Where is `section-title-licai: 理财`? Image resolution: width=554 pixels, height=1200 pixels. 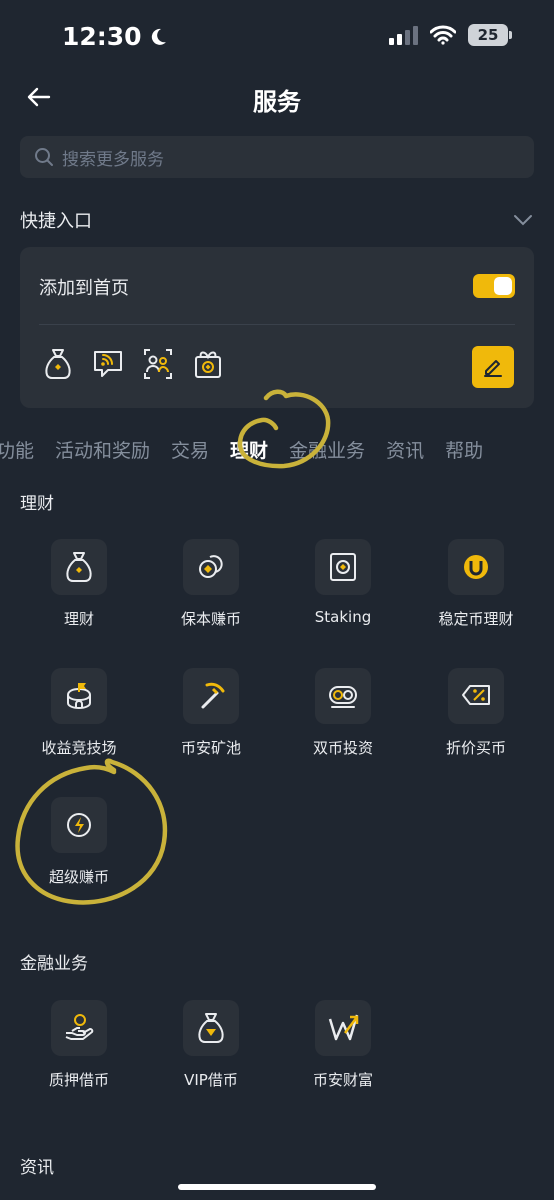 section-title-licai: 理财 is located at coordinates (37, 504).